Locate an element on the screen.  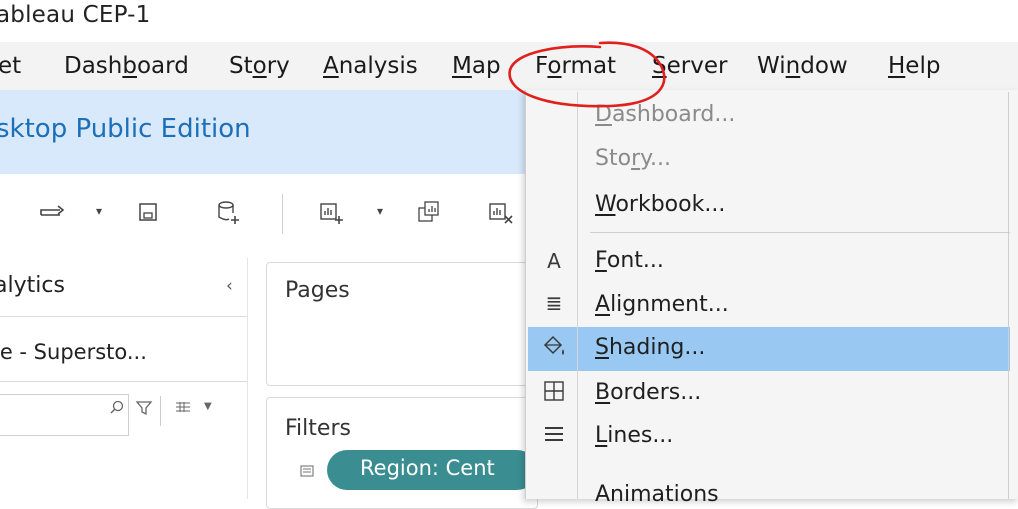
format-menu-animations: Animations is located at coordinates (657, 494).